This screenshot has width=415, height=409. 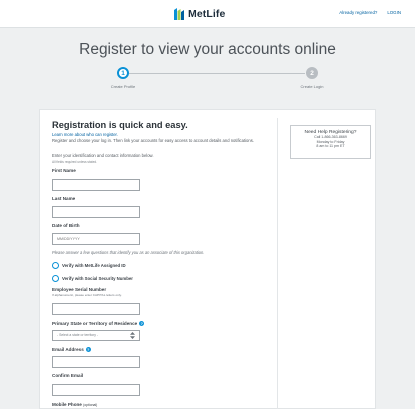 What do you see at coordinates (68, 375) in the screenshot?
I see `confirm-email-label: Confirm Email` at bounding box center [68, 375].